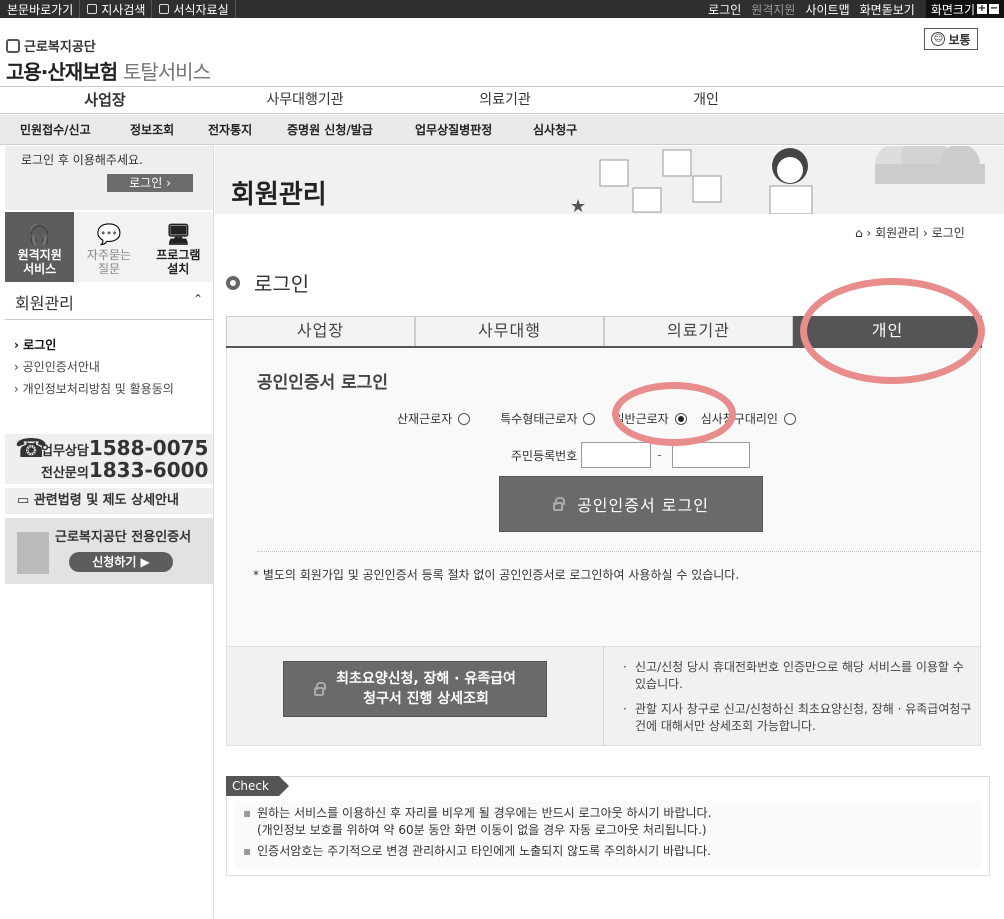 Image resolution: width=1004 pixels, height=919 pixels. Describe the element at coordinates (502, 130) in the screenshot. I see `sub-nav: 민원접수/신고 정보조회 전자통지 증명원 신청/발급 업무상질병판정 심사청구` at that location.